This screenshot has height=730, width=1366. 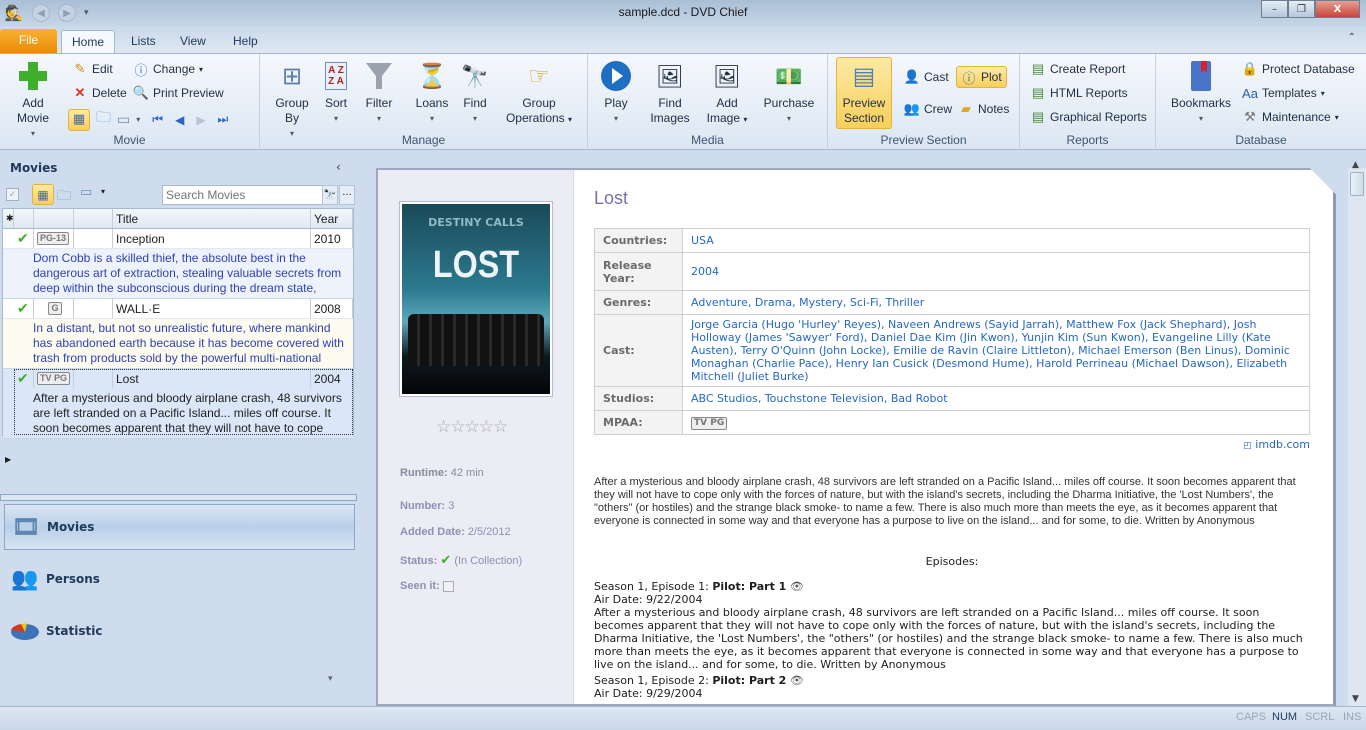 I want to click on delete-button: ✕ Delete, so click(x=99, y=93).